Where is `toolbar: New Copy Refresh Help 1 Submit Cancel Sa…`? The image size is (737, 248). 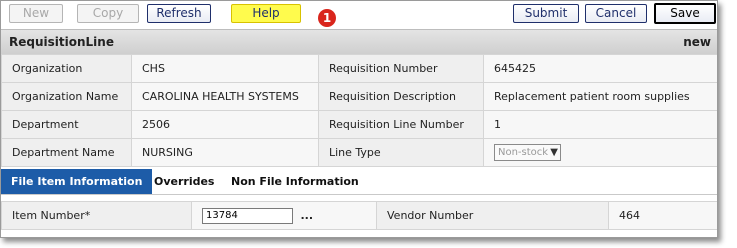
toolbar: New Copy Refresh Help 1 Submit Cancel Sa… is located at coordinates (359, 14).